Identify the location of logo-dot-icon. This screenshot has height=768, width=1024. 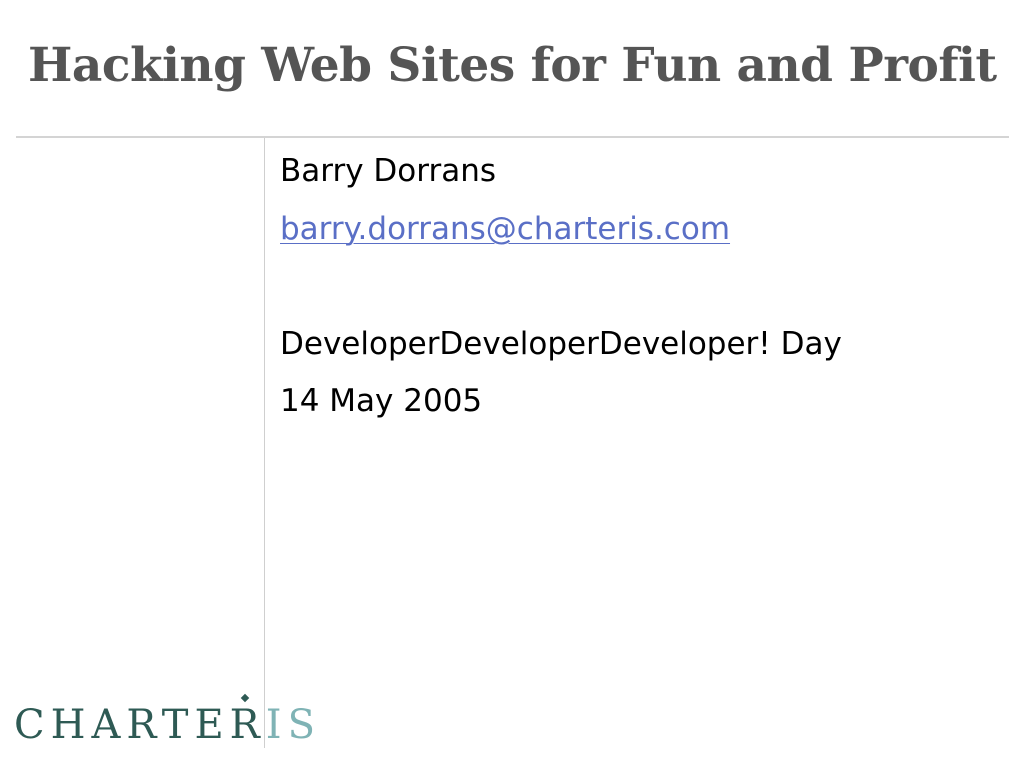
(245, 698).